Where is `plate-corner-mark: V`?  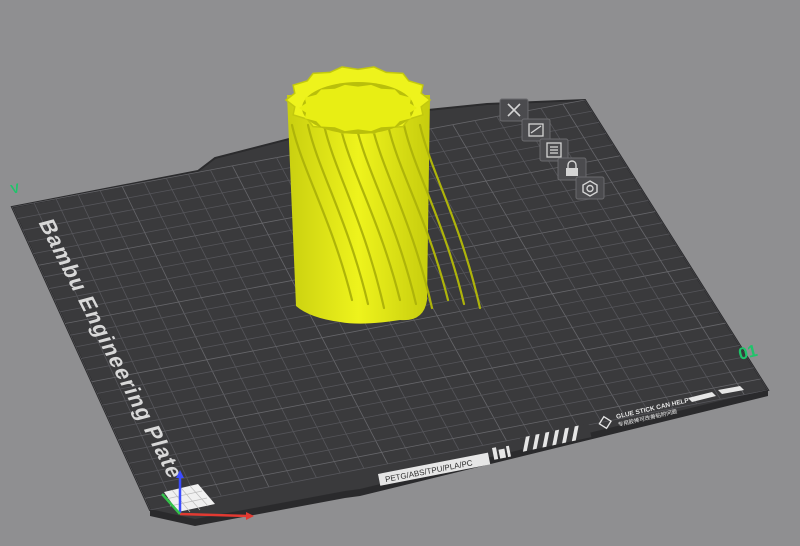
plate-corner-mark: V is located at coordinates (15, 188).